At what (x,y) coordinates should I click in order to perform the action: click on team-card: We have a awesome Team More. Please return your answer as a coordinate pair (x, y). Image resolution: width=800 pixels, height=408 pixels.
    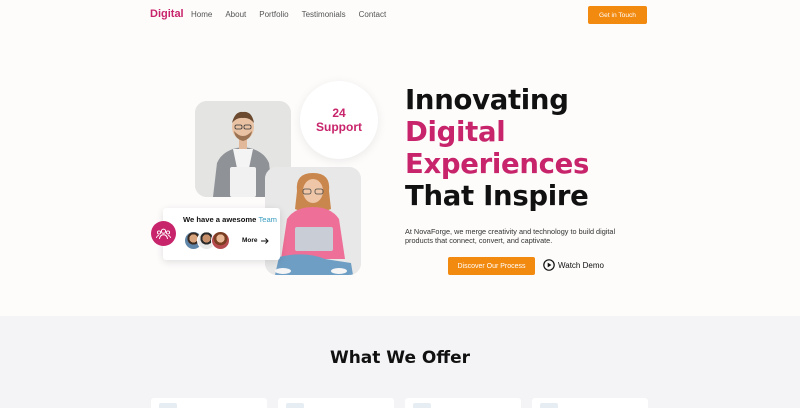
    Looking at the image, I should click on (221, 234).